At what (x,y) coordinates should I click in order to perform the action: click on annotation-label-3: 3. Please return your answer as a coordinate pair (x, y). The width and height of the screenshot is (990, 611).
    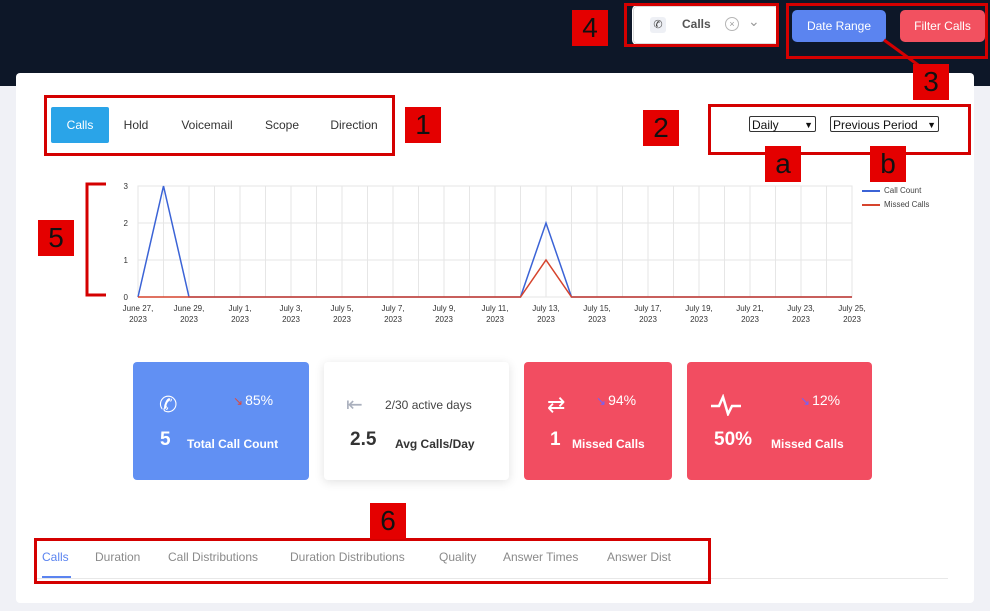
    Looking at the image, I should click on (931, 82).